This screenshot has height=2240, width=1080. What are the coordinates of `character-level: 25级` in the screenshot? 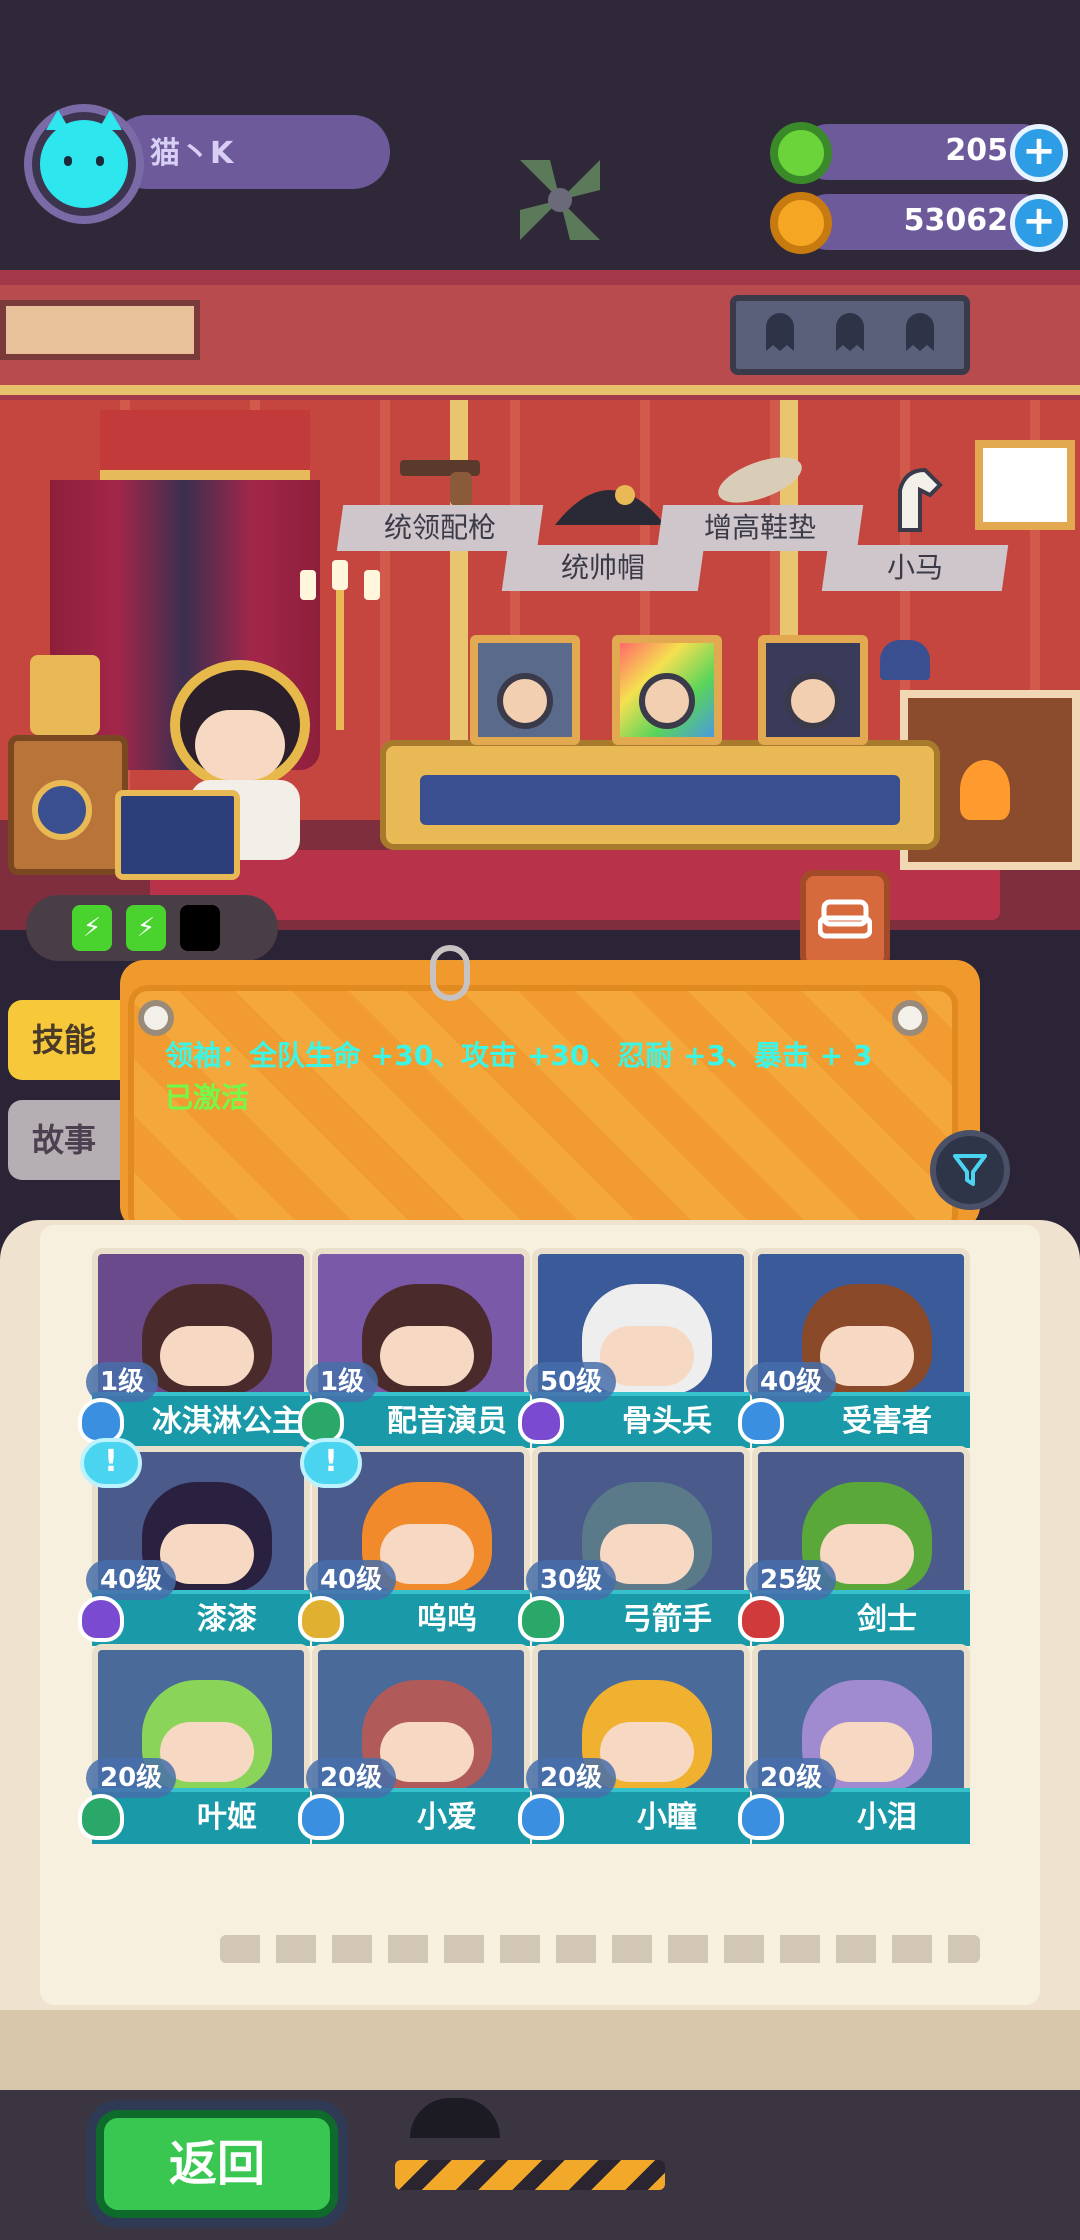 It's located at (791, 1580).